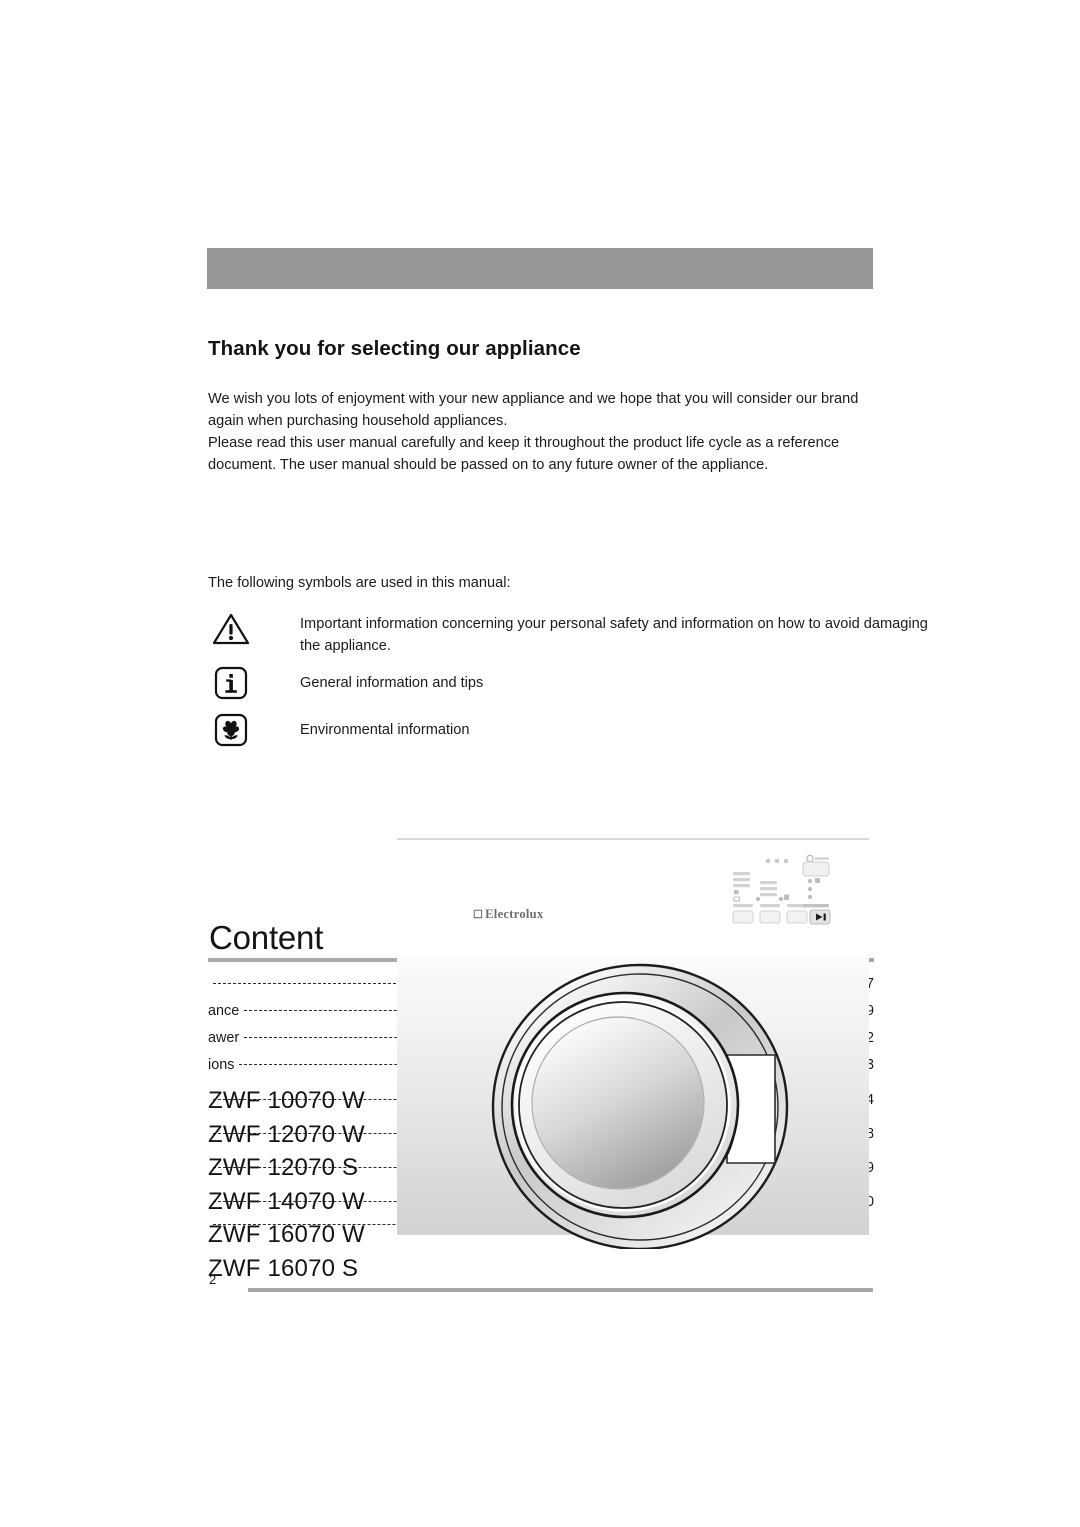 Image resolution: width=1080 pixels, height=1527 pixels. What do you see at coordinates (392, 683) in the screenshot?
I see `symbol-info-text: General information and tips` at bounding box center [392, 683].